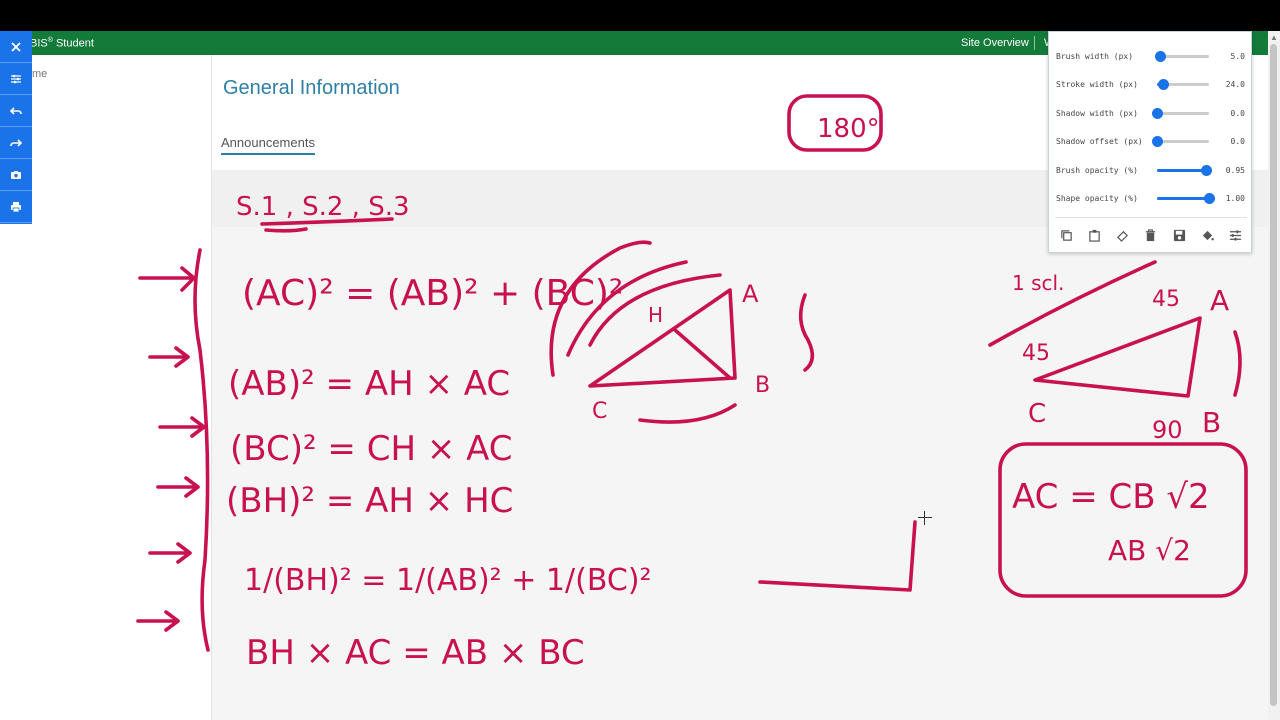 The height and width of the screenshot is (720, 1280). What do you see at coordinates (1097, 113) in the screenshot?
I see `setting-label: Shadow width (px)` at bounding box center [1097, 113].